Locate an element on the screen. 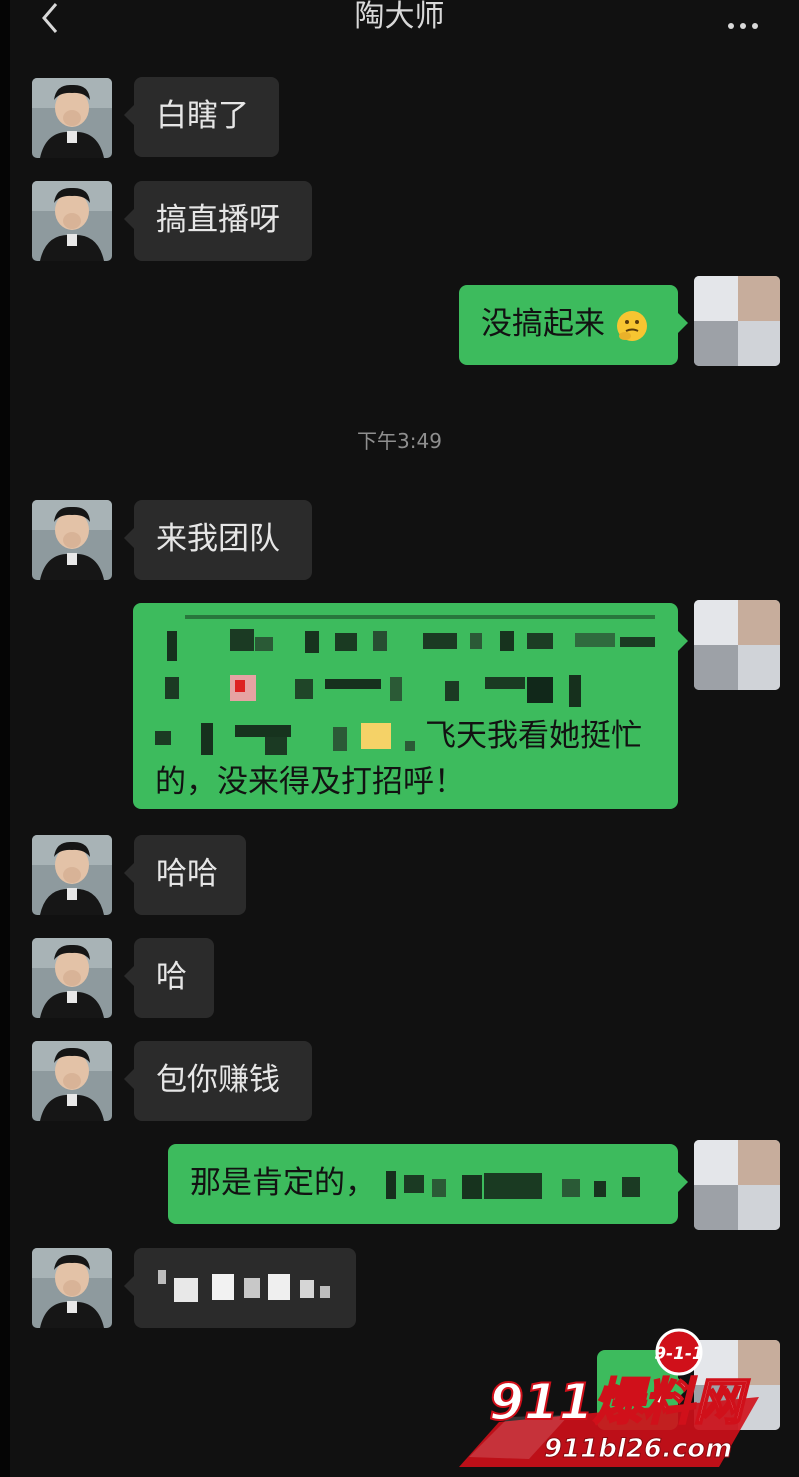 The height and width of the screenshot is (1477, 799). chat-title: 陶大师 is located at coordinates (399, 17).